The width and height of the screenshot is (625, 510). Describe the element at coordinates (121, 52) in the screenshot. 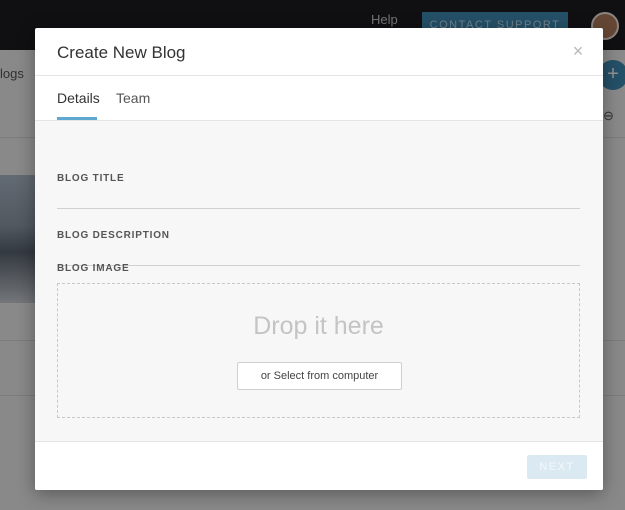

I see `dialog-title: Create New Blog` at that location.